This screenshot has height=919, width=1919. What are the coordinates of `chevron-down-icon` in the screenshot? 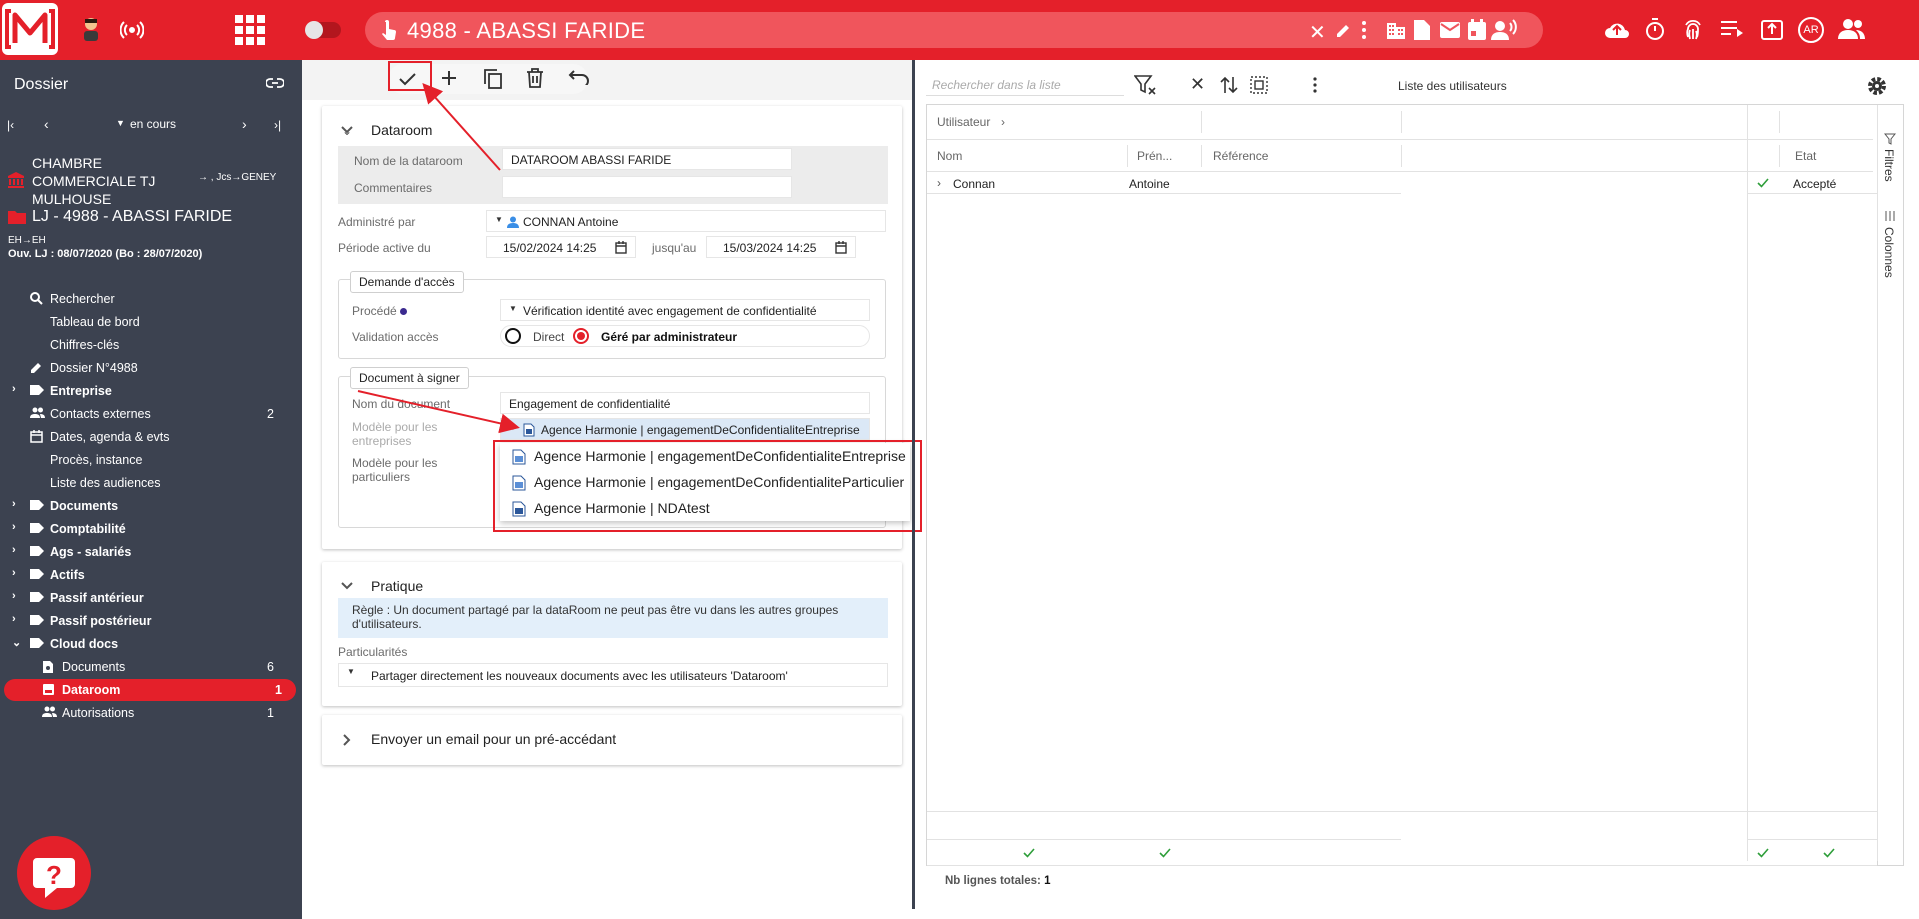 It's located at (347, 586).